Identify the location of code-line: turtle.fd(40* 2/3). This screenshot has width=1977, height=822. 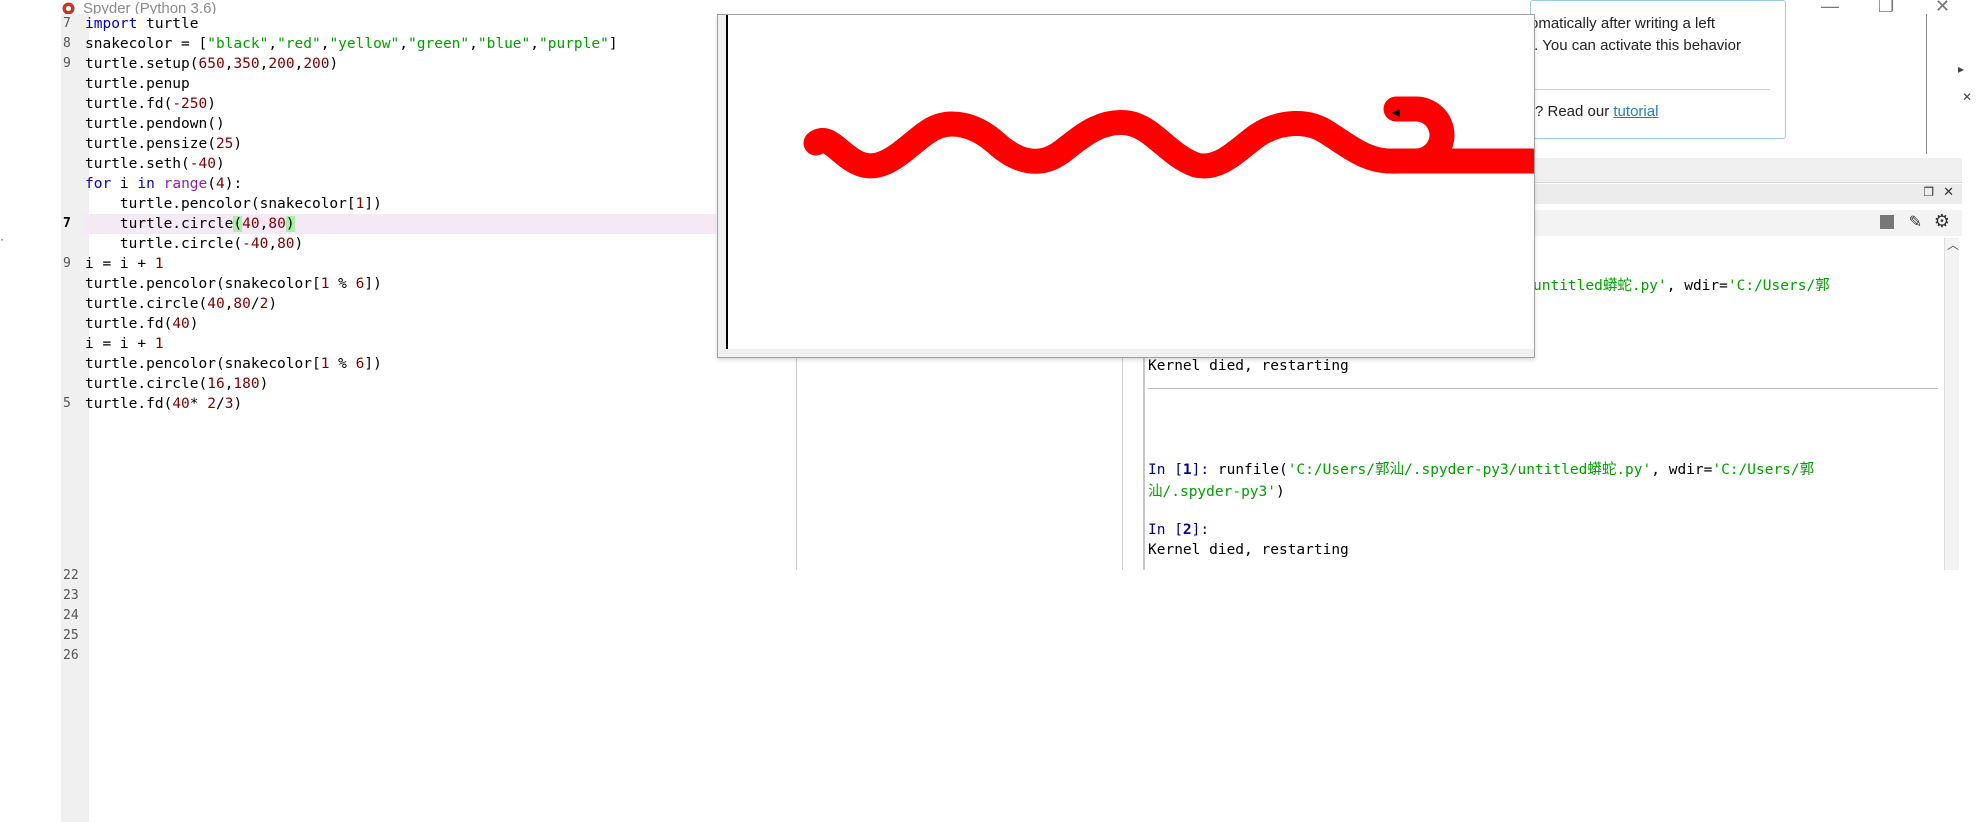
(163, 404).